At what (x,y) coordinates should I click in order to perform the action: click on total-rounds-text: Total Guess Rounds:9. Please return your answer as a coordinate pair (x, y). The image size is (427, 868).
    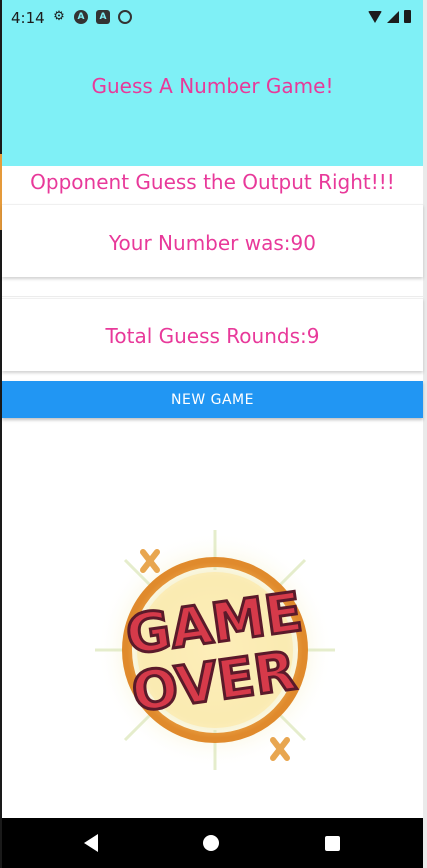
    Looking at the image, I should click on (212, 336).